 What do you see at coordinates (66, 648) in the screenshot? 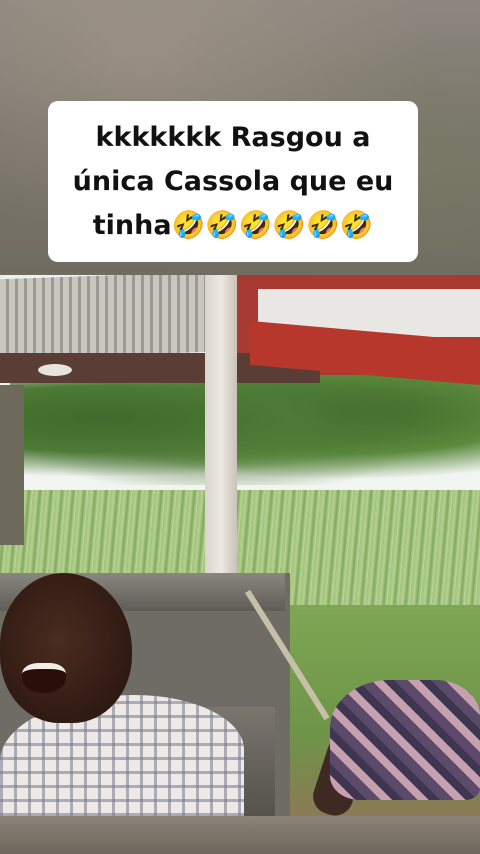
I see `laughing-kid-head` at bounding box center [66, 648].